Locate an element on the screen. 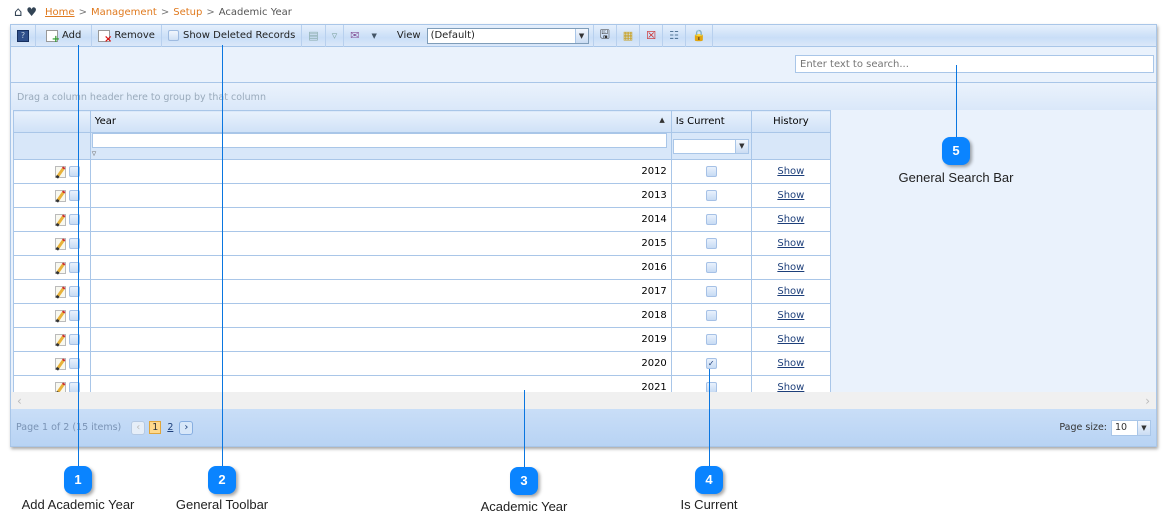 The image size is (1168, 531). next-page-button: › is located at coordinates (186, 427).